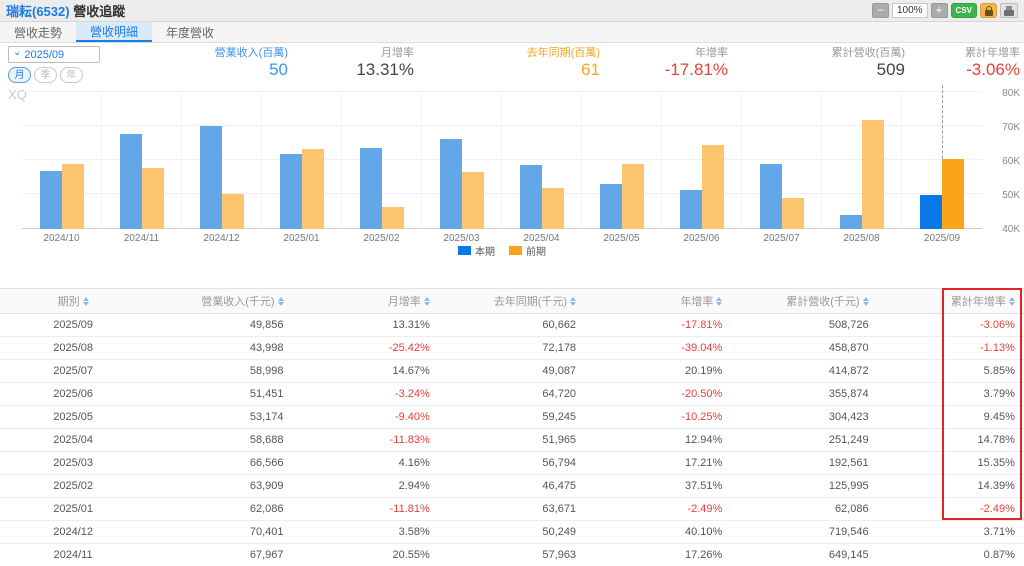 The width and height of the screenshot is (1024, 566). Describe the element at coordinates (190, 32) in the screenshot. I see `tab-annual-revenue: 年度營收` at that location.